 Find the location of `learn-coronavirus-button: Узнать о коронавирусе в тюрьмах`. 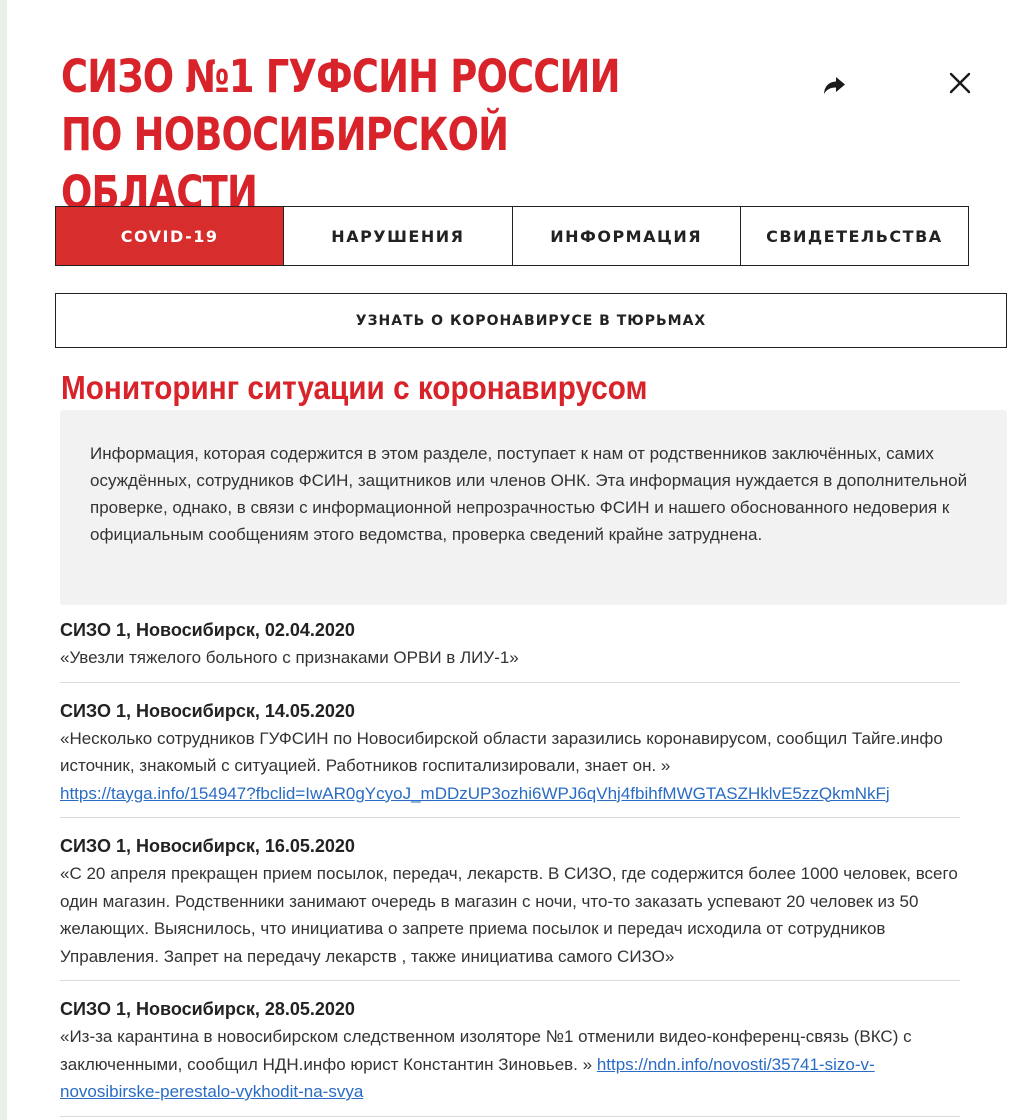

learn-coronavirus-button: Узнать о коронавирусе в тюрьмах is located at coordinates (531, 320).